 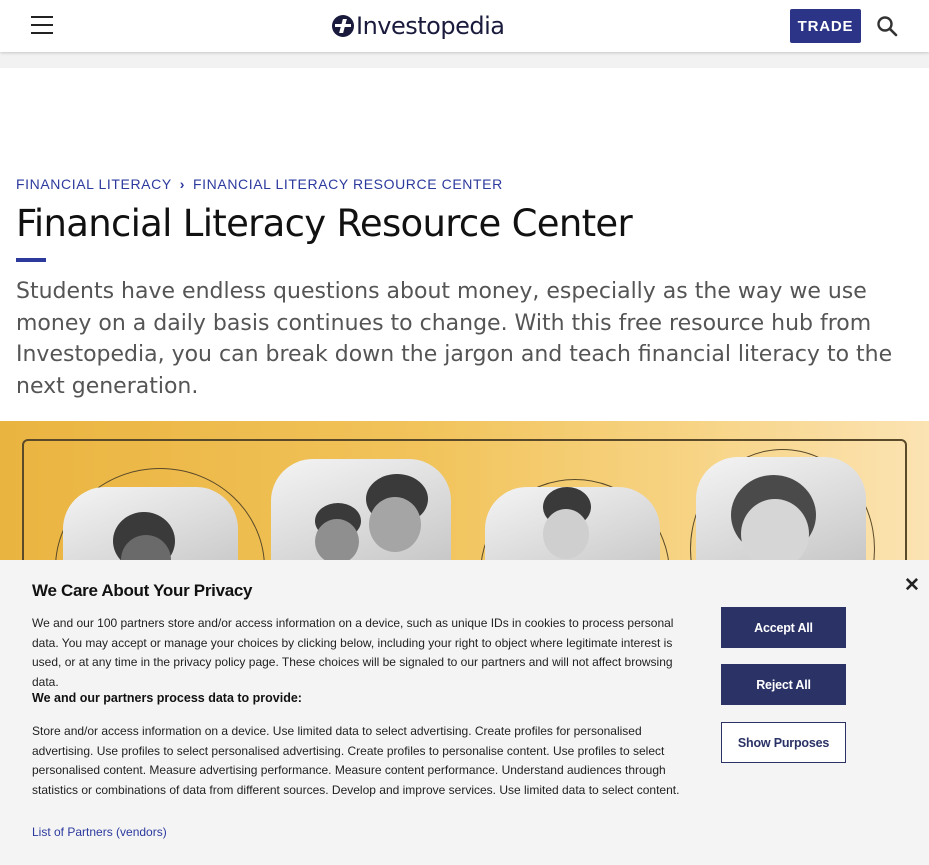 I want to click on close-icon: ✕, so click(x=912, y=585).